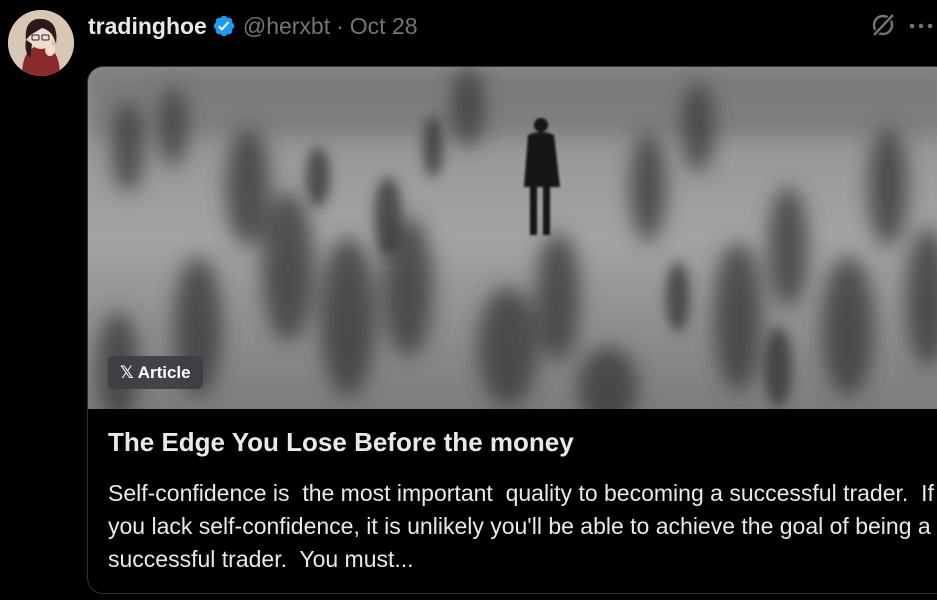 The image size is (937, 600). I want to click on article-badge-label: Article, so click(164, 372).